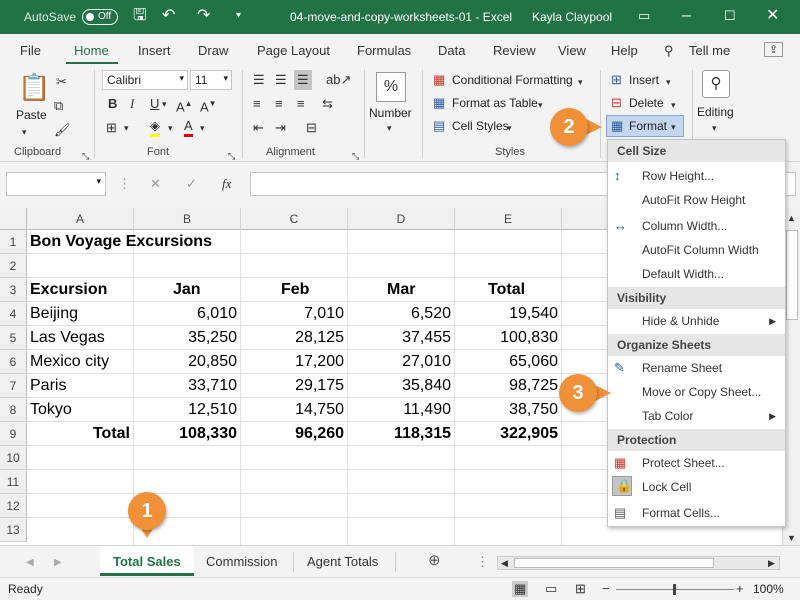 Image resolution: width=800 pixels, height=600 pixels. Describe the element at coordinates (168, 16) in the screenshot. I see `undo-icon: ↶` at that location.